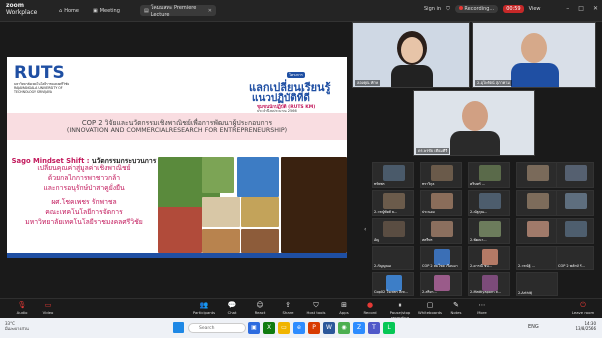 Image resolution: width=602 pixels, height=338 pixels. Describe the element at coordinates (84, 202) in the screenshot. I see `author-name: ผศ.โชคเพชร รักพาชล` at that location.